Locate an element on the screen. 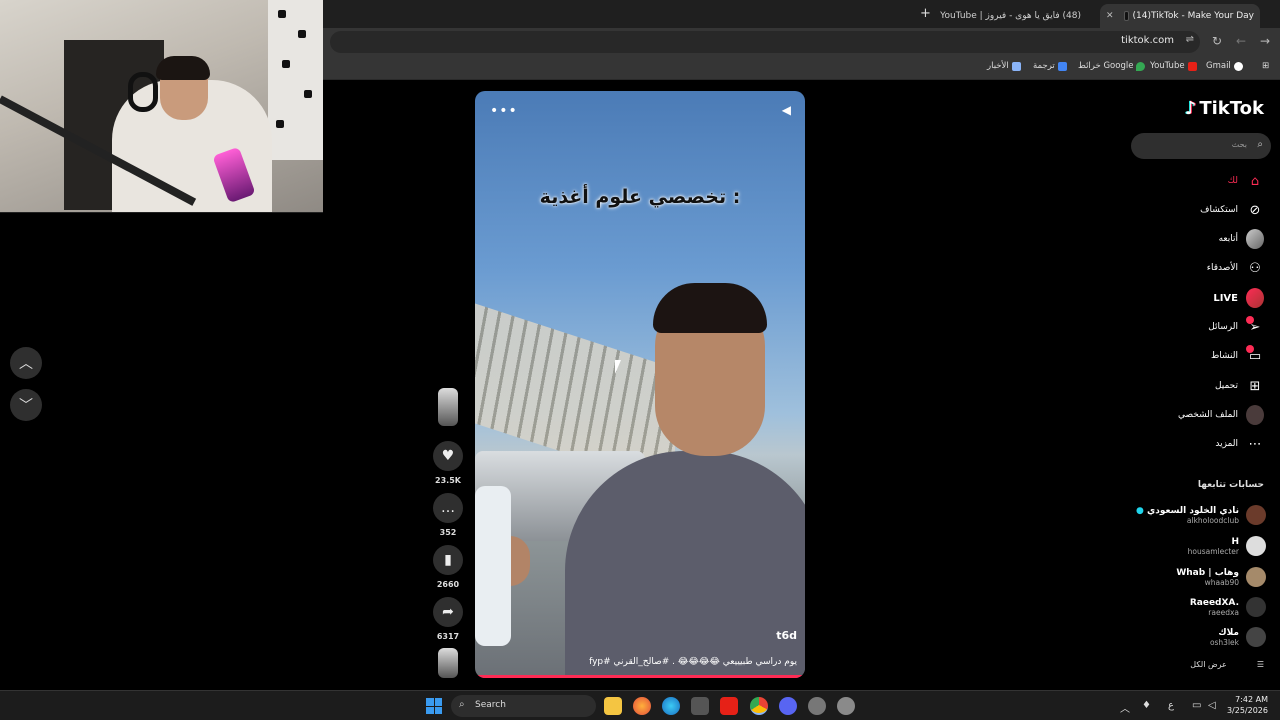 This screenshot has height=720, width=1280. address-bar: tiktok.com ⇌ is located at coordinates (765, 42).